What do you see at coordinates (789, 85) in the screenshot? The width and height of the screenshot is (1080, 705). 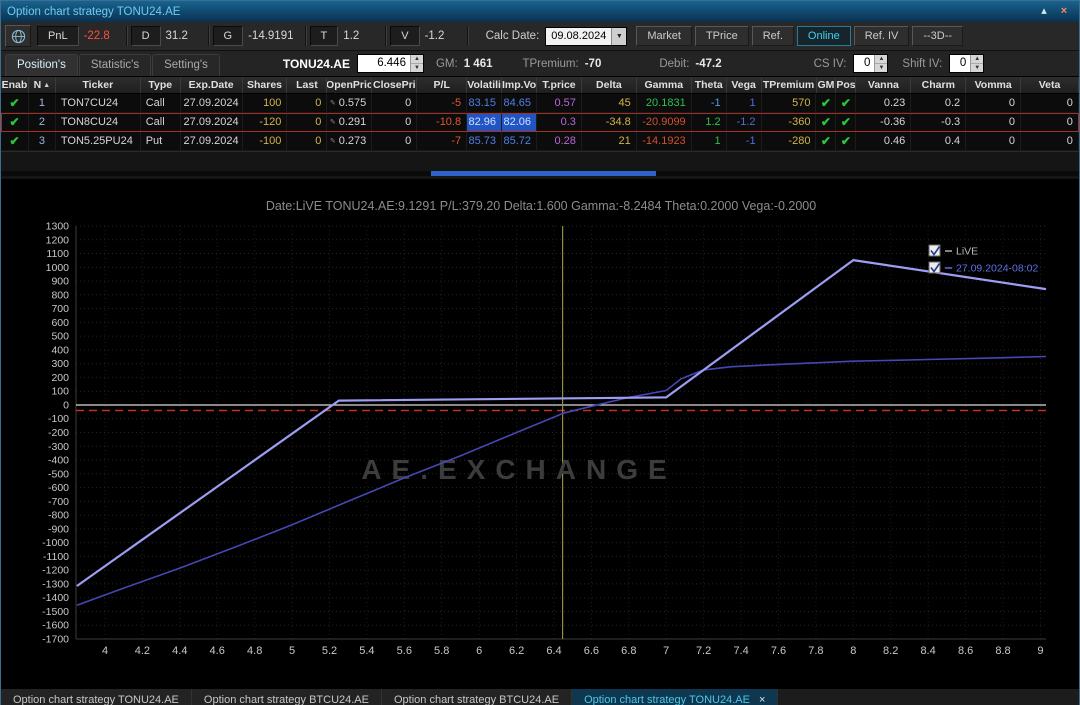 I see `column-header-tpremium: TPremium` at bounding box center [789, 85].